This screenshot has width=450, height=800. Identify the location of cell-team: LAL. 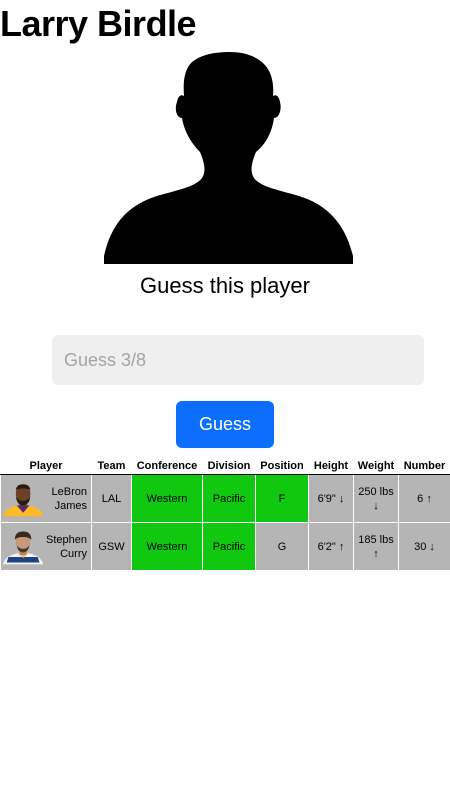
(111, 498).